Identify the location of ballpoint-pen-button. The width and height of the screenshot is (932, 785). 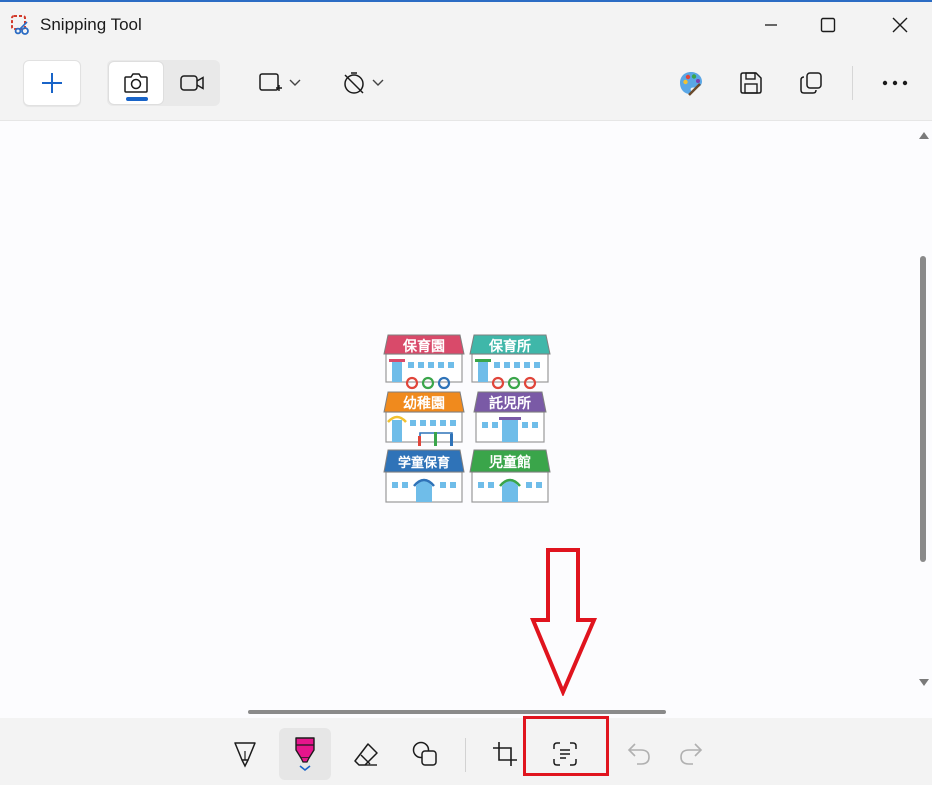
(245, 754).